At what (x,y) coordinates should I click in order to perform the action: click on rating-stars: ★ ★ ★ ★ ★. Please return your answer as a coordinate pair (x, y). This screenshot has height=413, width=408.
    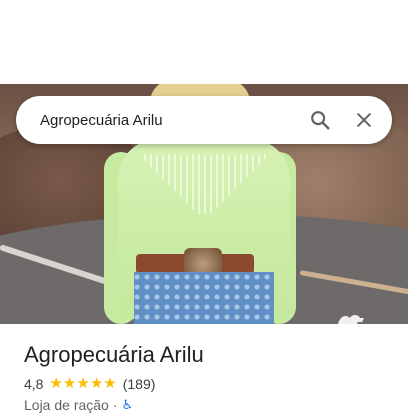
    Looking at the image, I should click on (83, 383).